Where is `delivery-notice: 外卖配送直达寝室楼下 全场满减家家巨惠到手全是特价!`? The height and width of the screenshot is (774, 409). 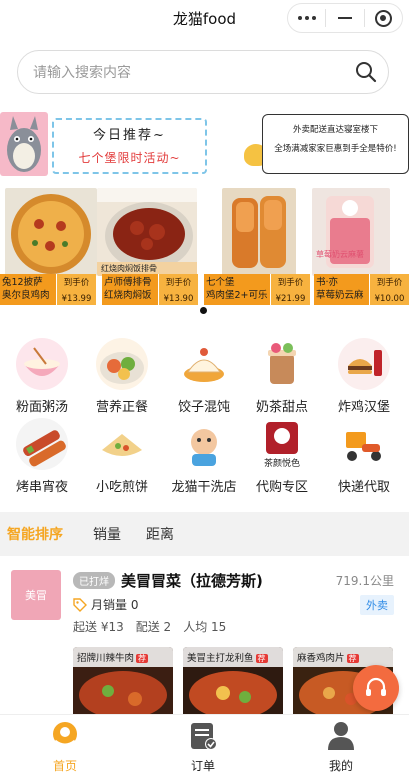 delivery-notice: 外卖配送直达寝室楼下 全场满减家家巨惠到手全是特价! is located at coordinates (335, 144).